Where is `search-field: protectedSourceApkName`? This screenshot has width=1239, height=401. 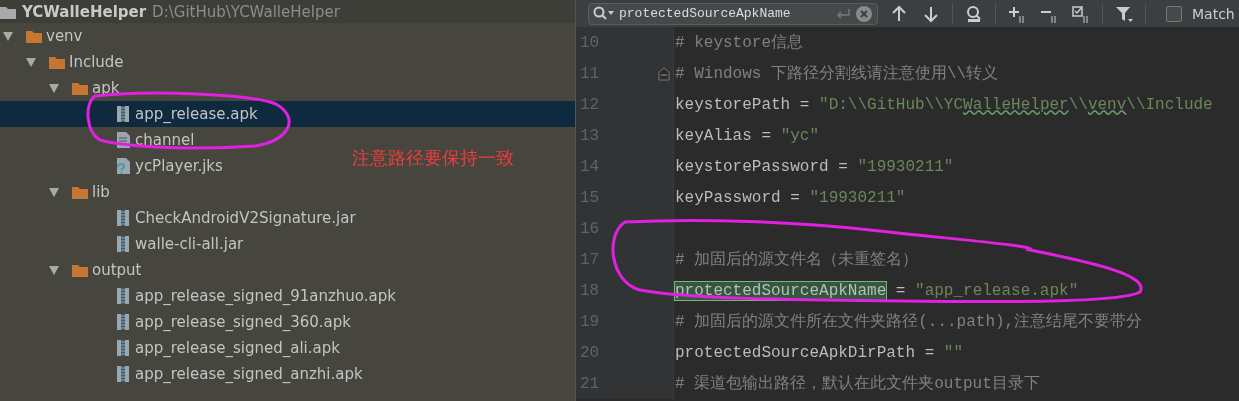 search-field: protectedSourceApkName is located at coordinates (733, 13).